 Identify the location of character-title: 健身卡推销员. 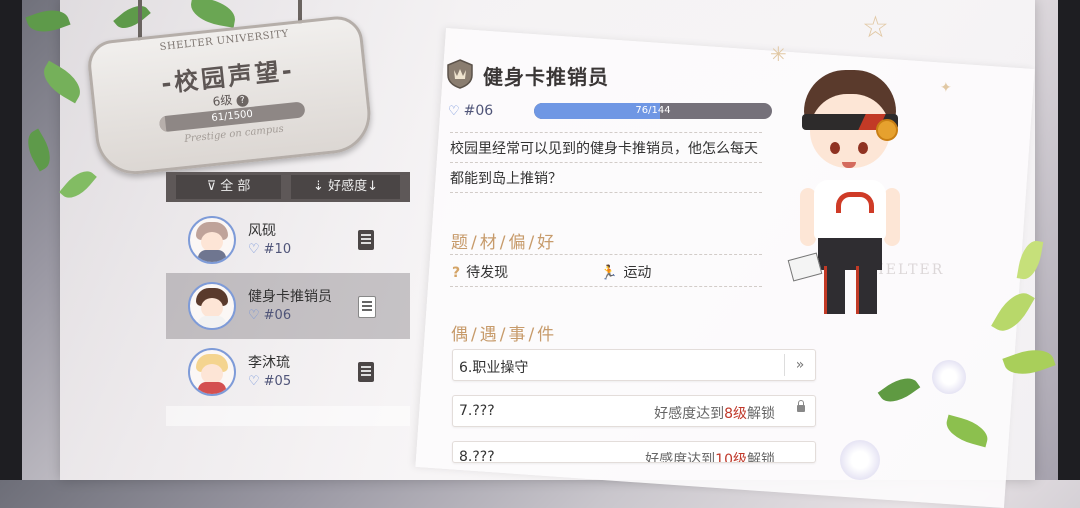
(546, 77).